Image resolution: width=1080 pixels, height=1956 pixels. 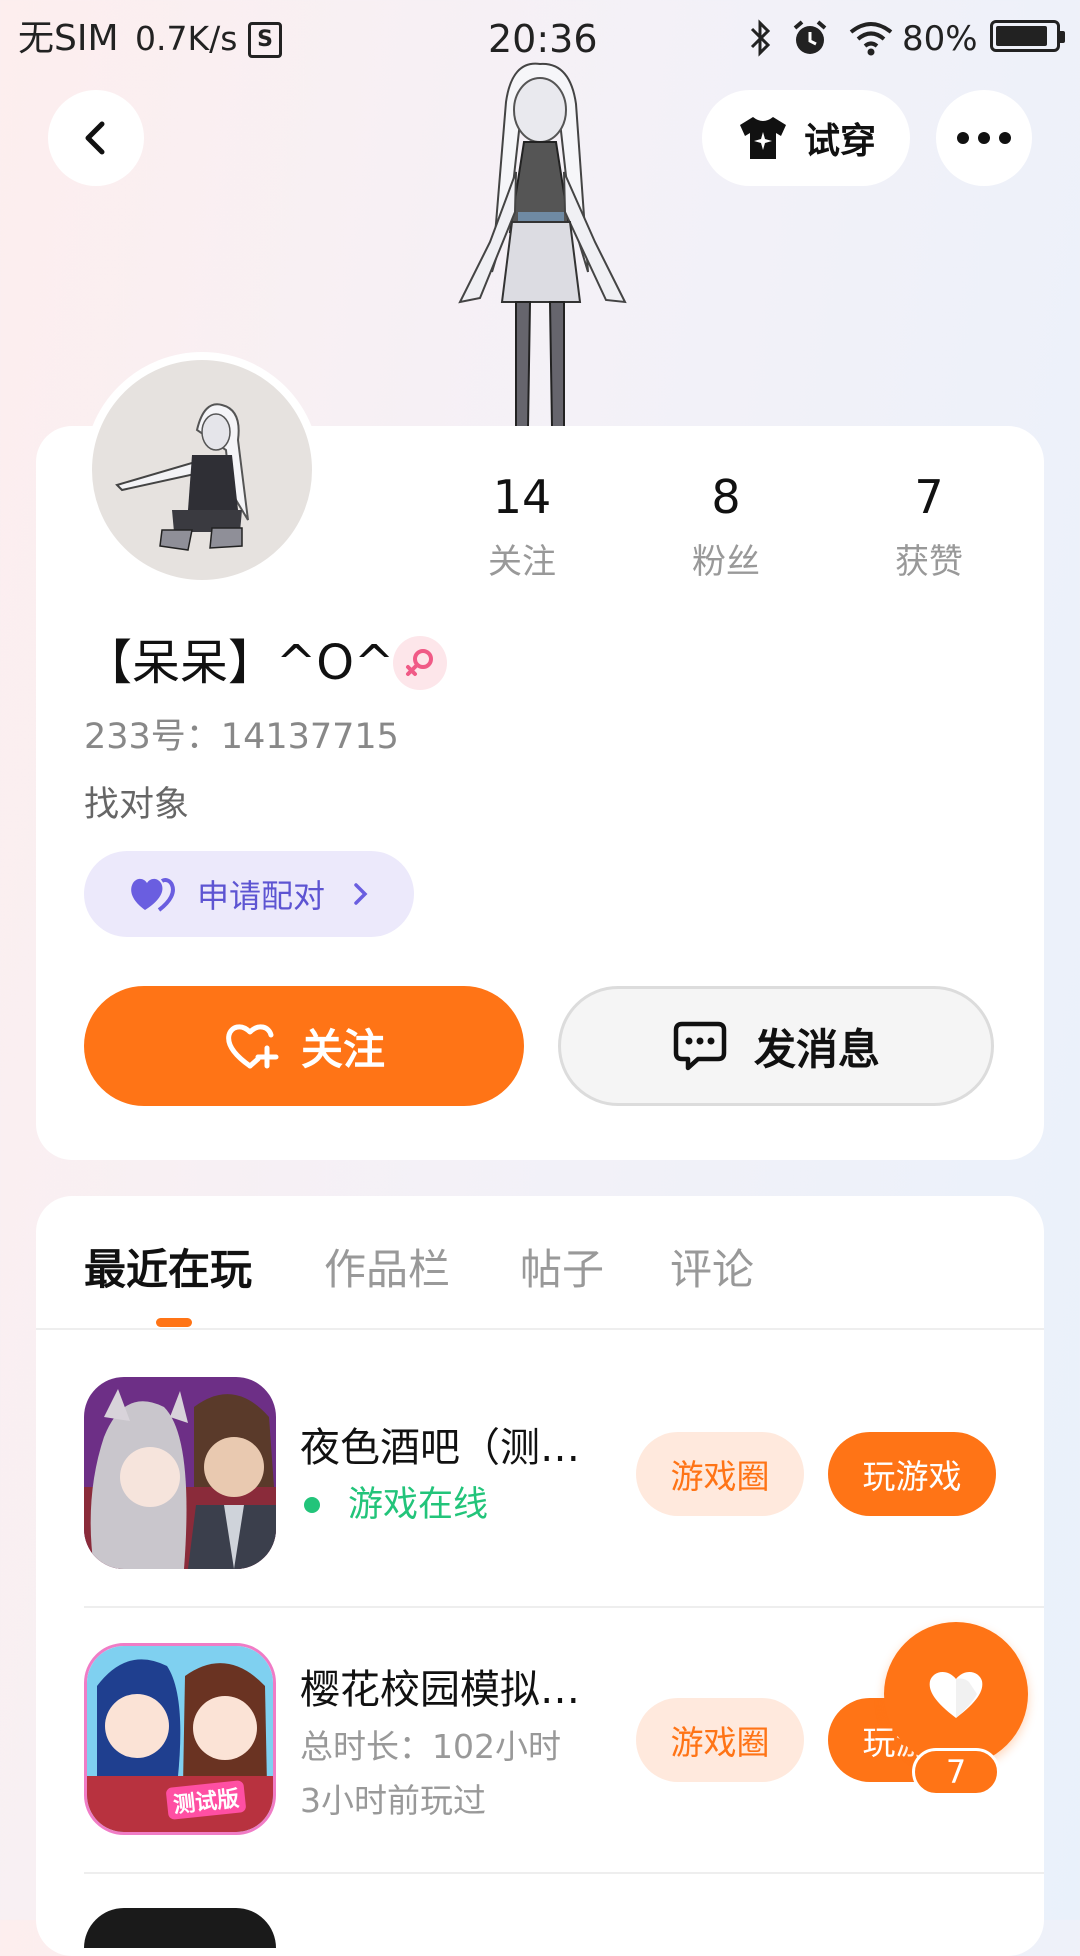 What do you see at coordinates (543, 39) in the screenshot?
I see `clock: 20:36` at bounding box center [543, 39].